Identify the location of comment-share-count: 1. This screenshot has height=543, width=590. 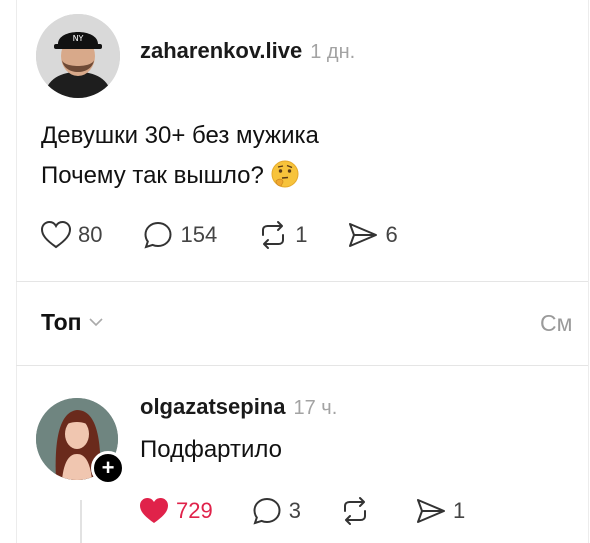
(459, 510).